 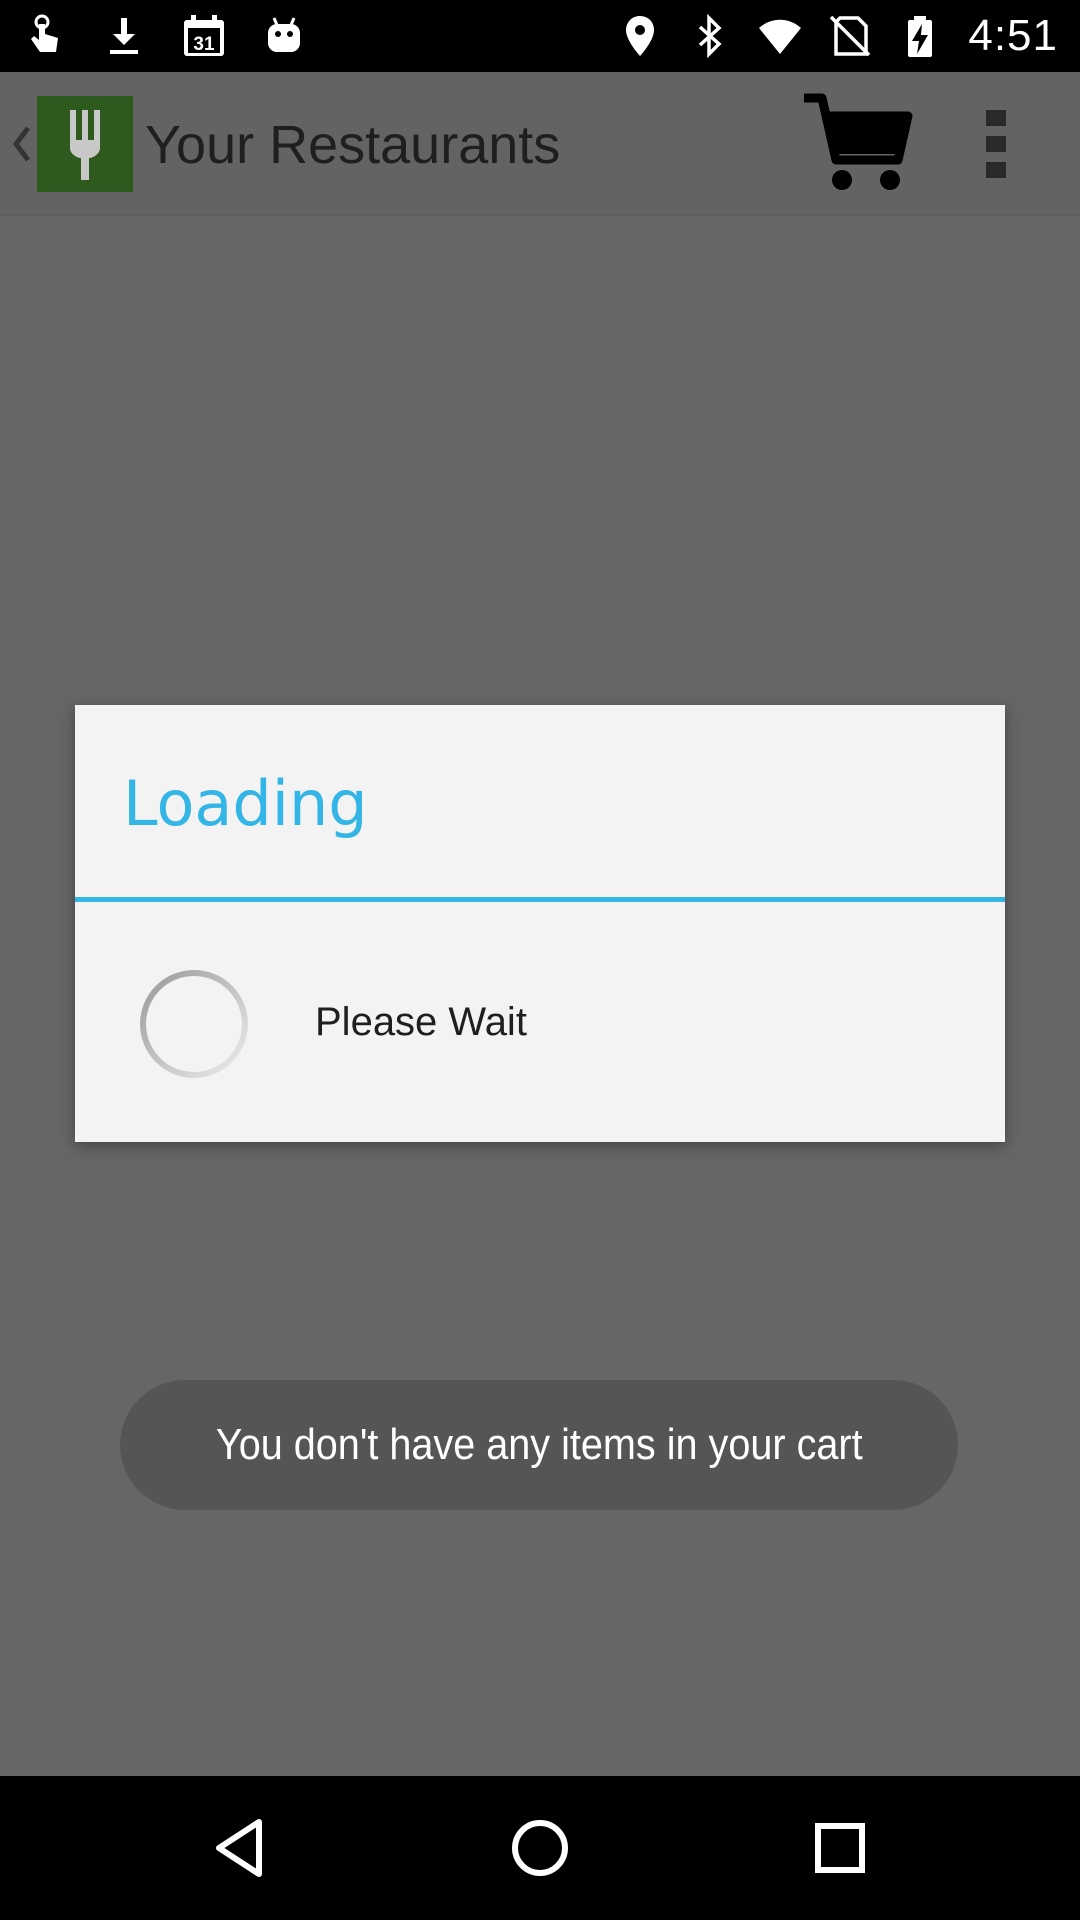 I want to click on recents-icon, so click(x=840, y=1848).